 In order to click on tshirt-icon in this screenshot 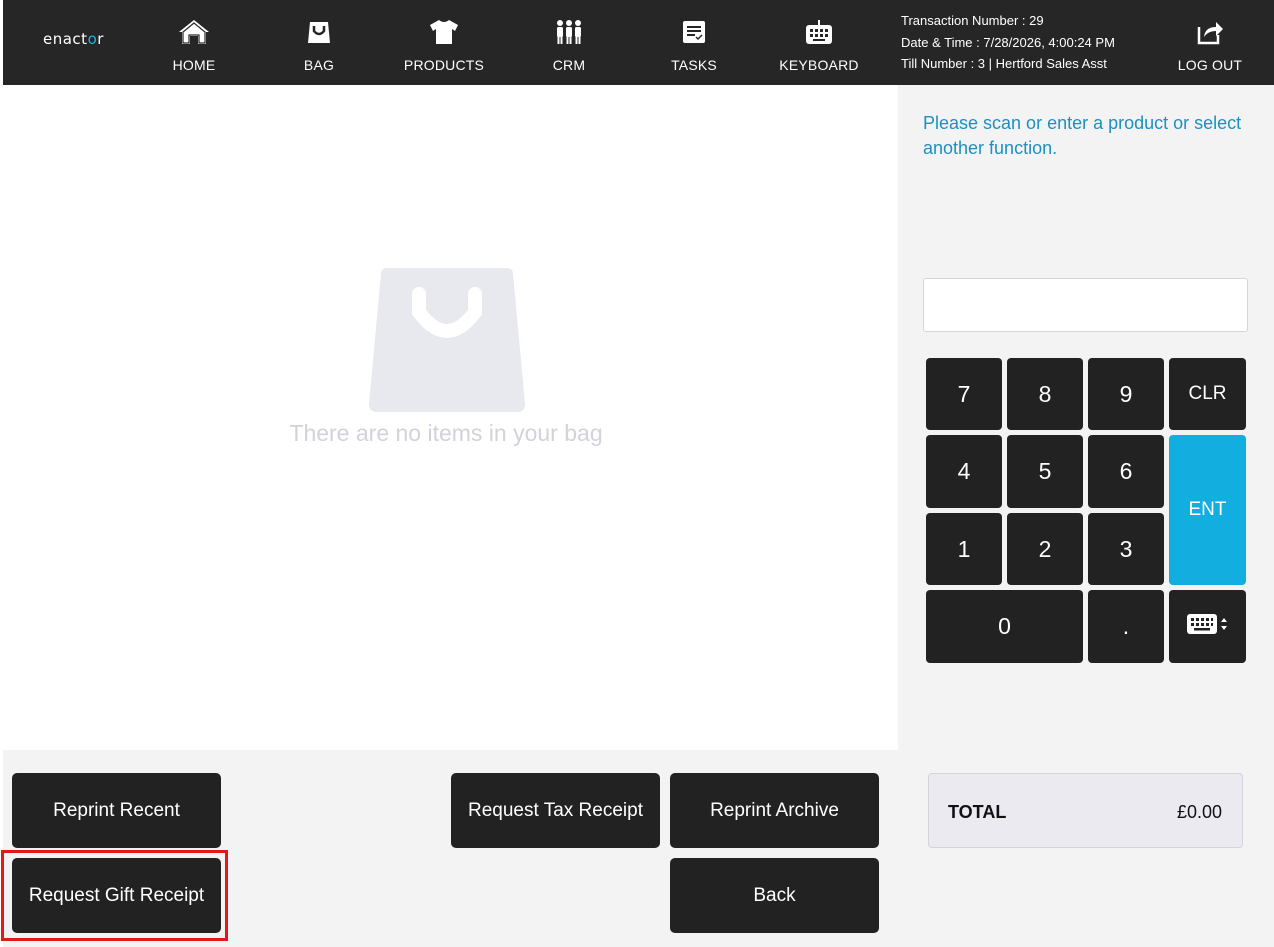, I will do `click(444, 32)`.